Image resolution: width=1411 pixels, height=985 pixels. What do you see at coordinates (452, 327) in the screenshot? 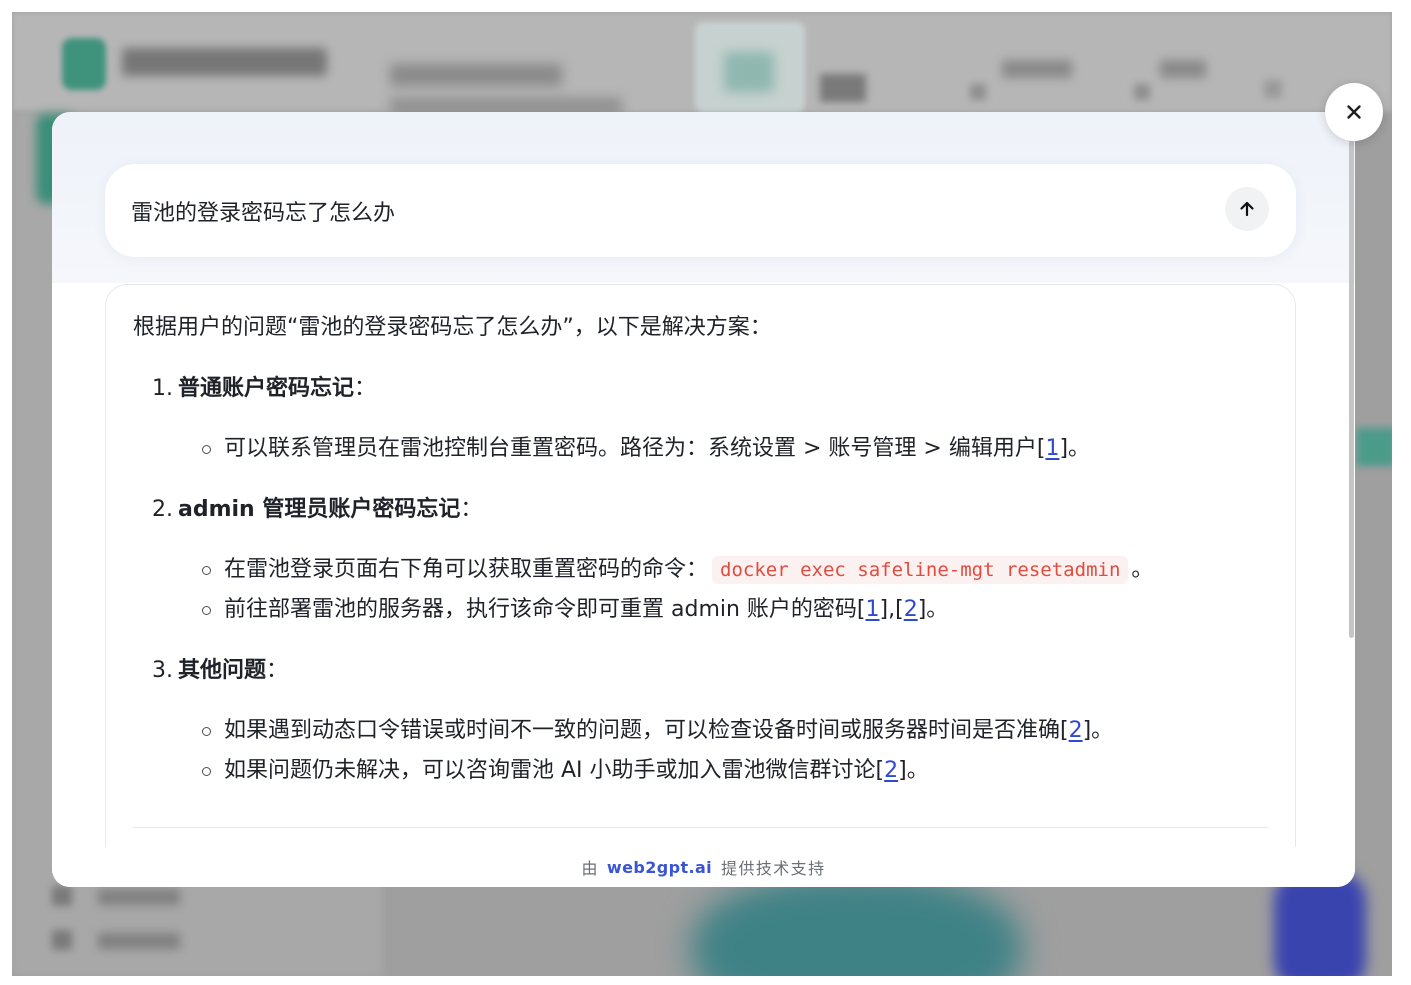
I see `answer-intro: 根据用户的问题“雷池的登录密码忘了怎么办”，以下是解决方案：` at bounding box center [452, 327].